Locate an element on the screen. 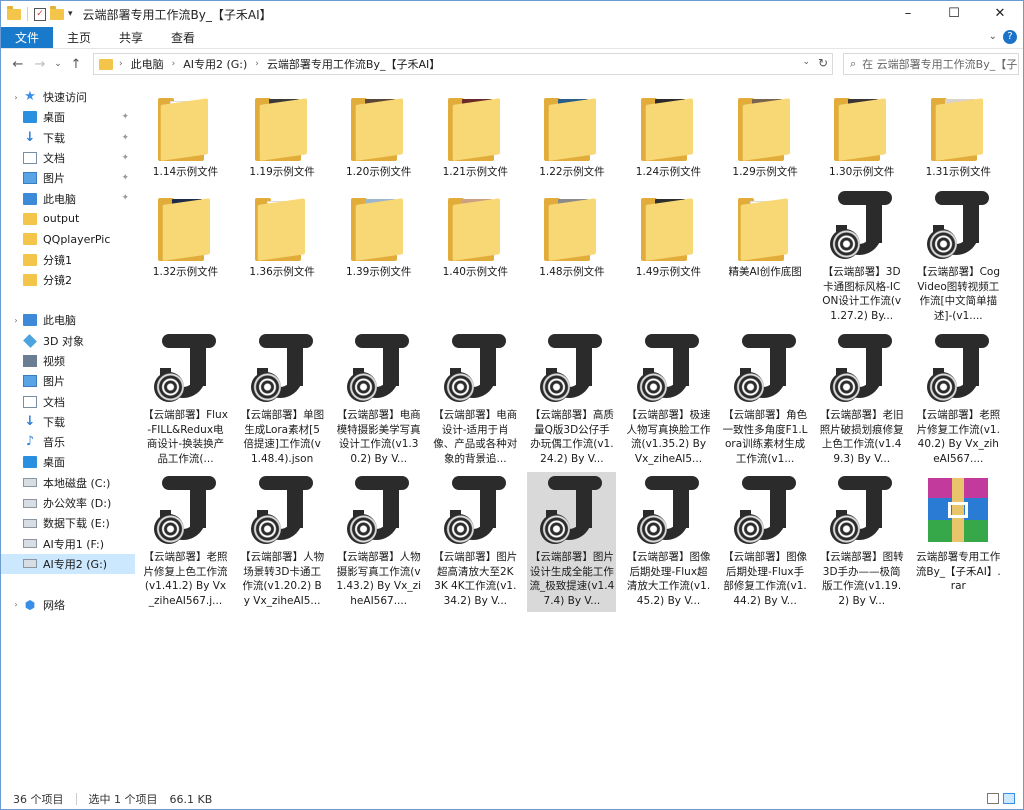 This screenshot has height=810, width=1024. tab-view: 查看 is located at coordinates (183, 37).